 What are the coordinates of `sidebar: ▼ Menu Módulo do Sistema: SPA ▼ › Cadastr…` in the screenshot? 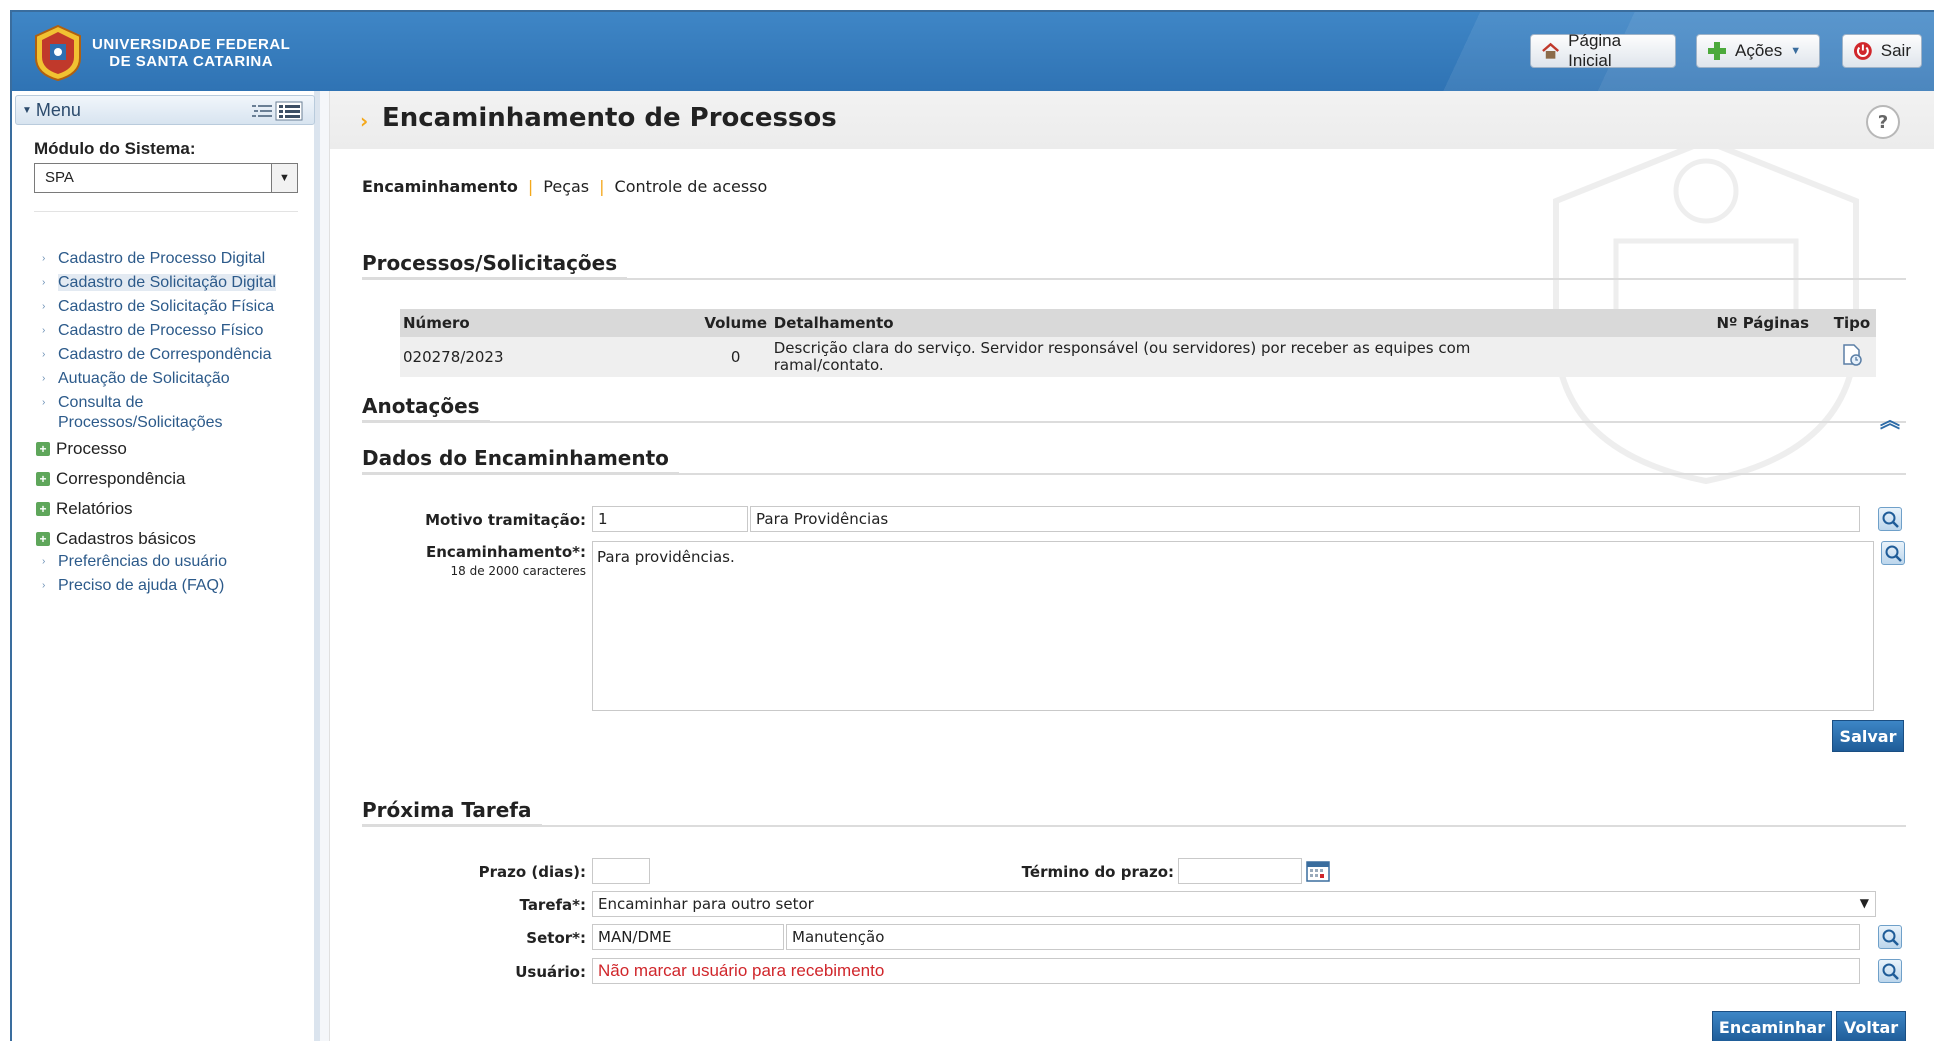 It's located at (166, 566).